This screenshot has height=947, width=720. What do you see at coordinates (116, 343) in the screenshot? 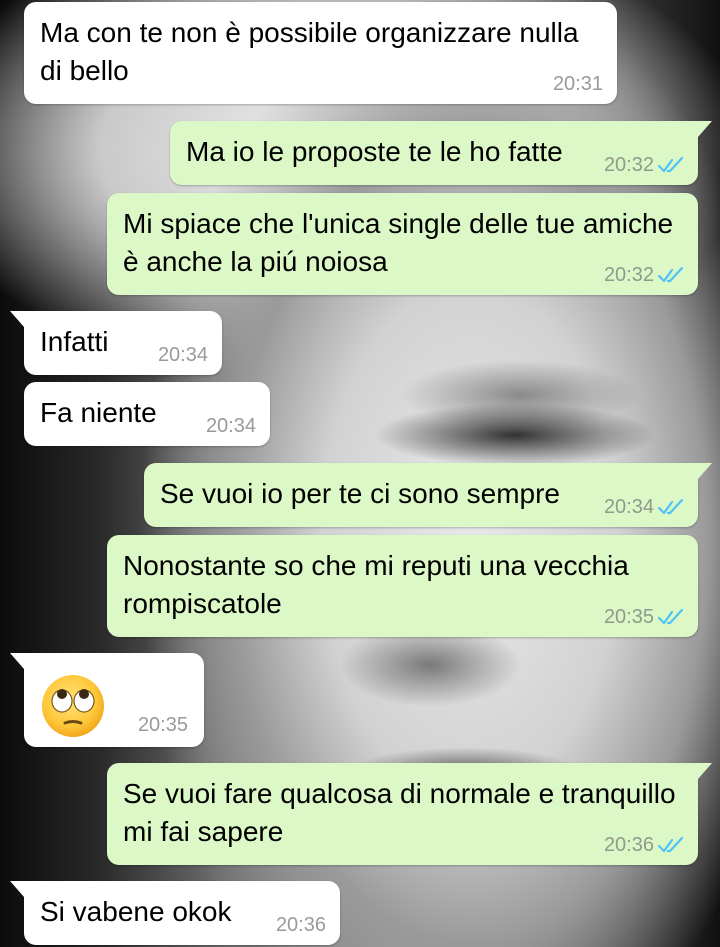
I see `message-bubble-incoming: Infatti 20:34` at bounding box center [116, 343].